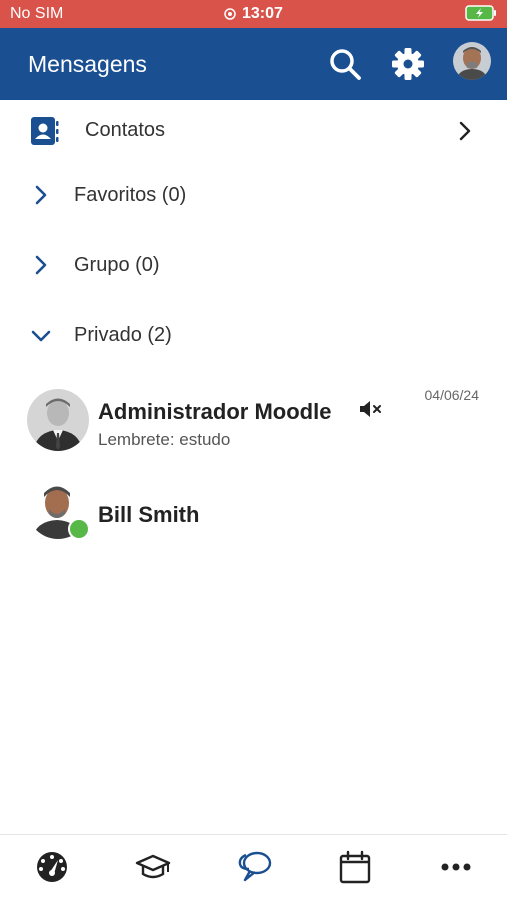  I want to click on courses-icon, so click(153, 866).